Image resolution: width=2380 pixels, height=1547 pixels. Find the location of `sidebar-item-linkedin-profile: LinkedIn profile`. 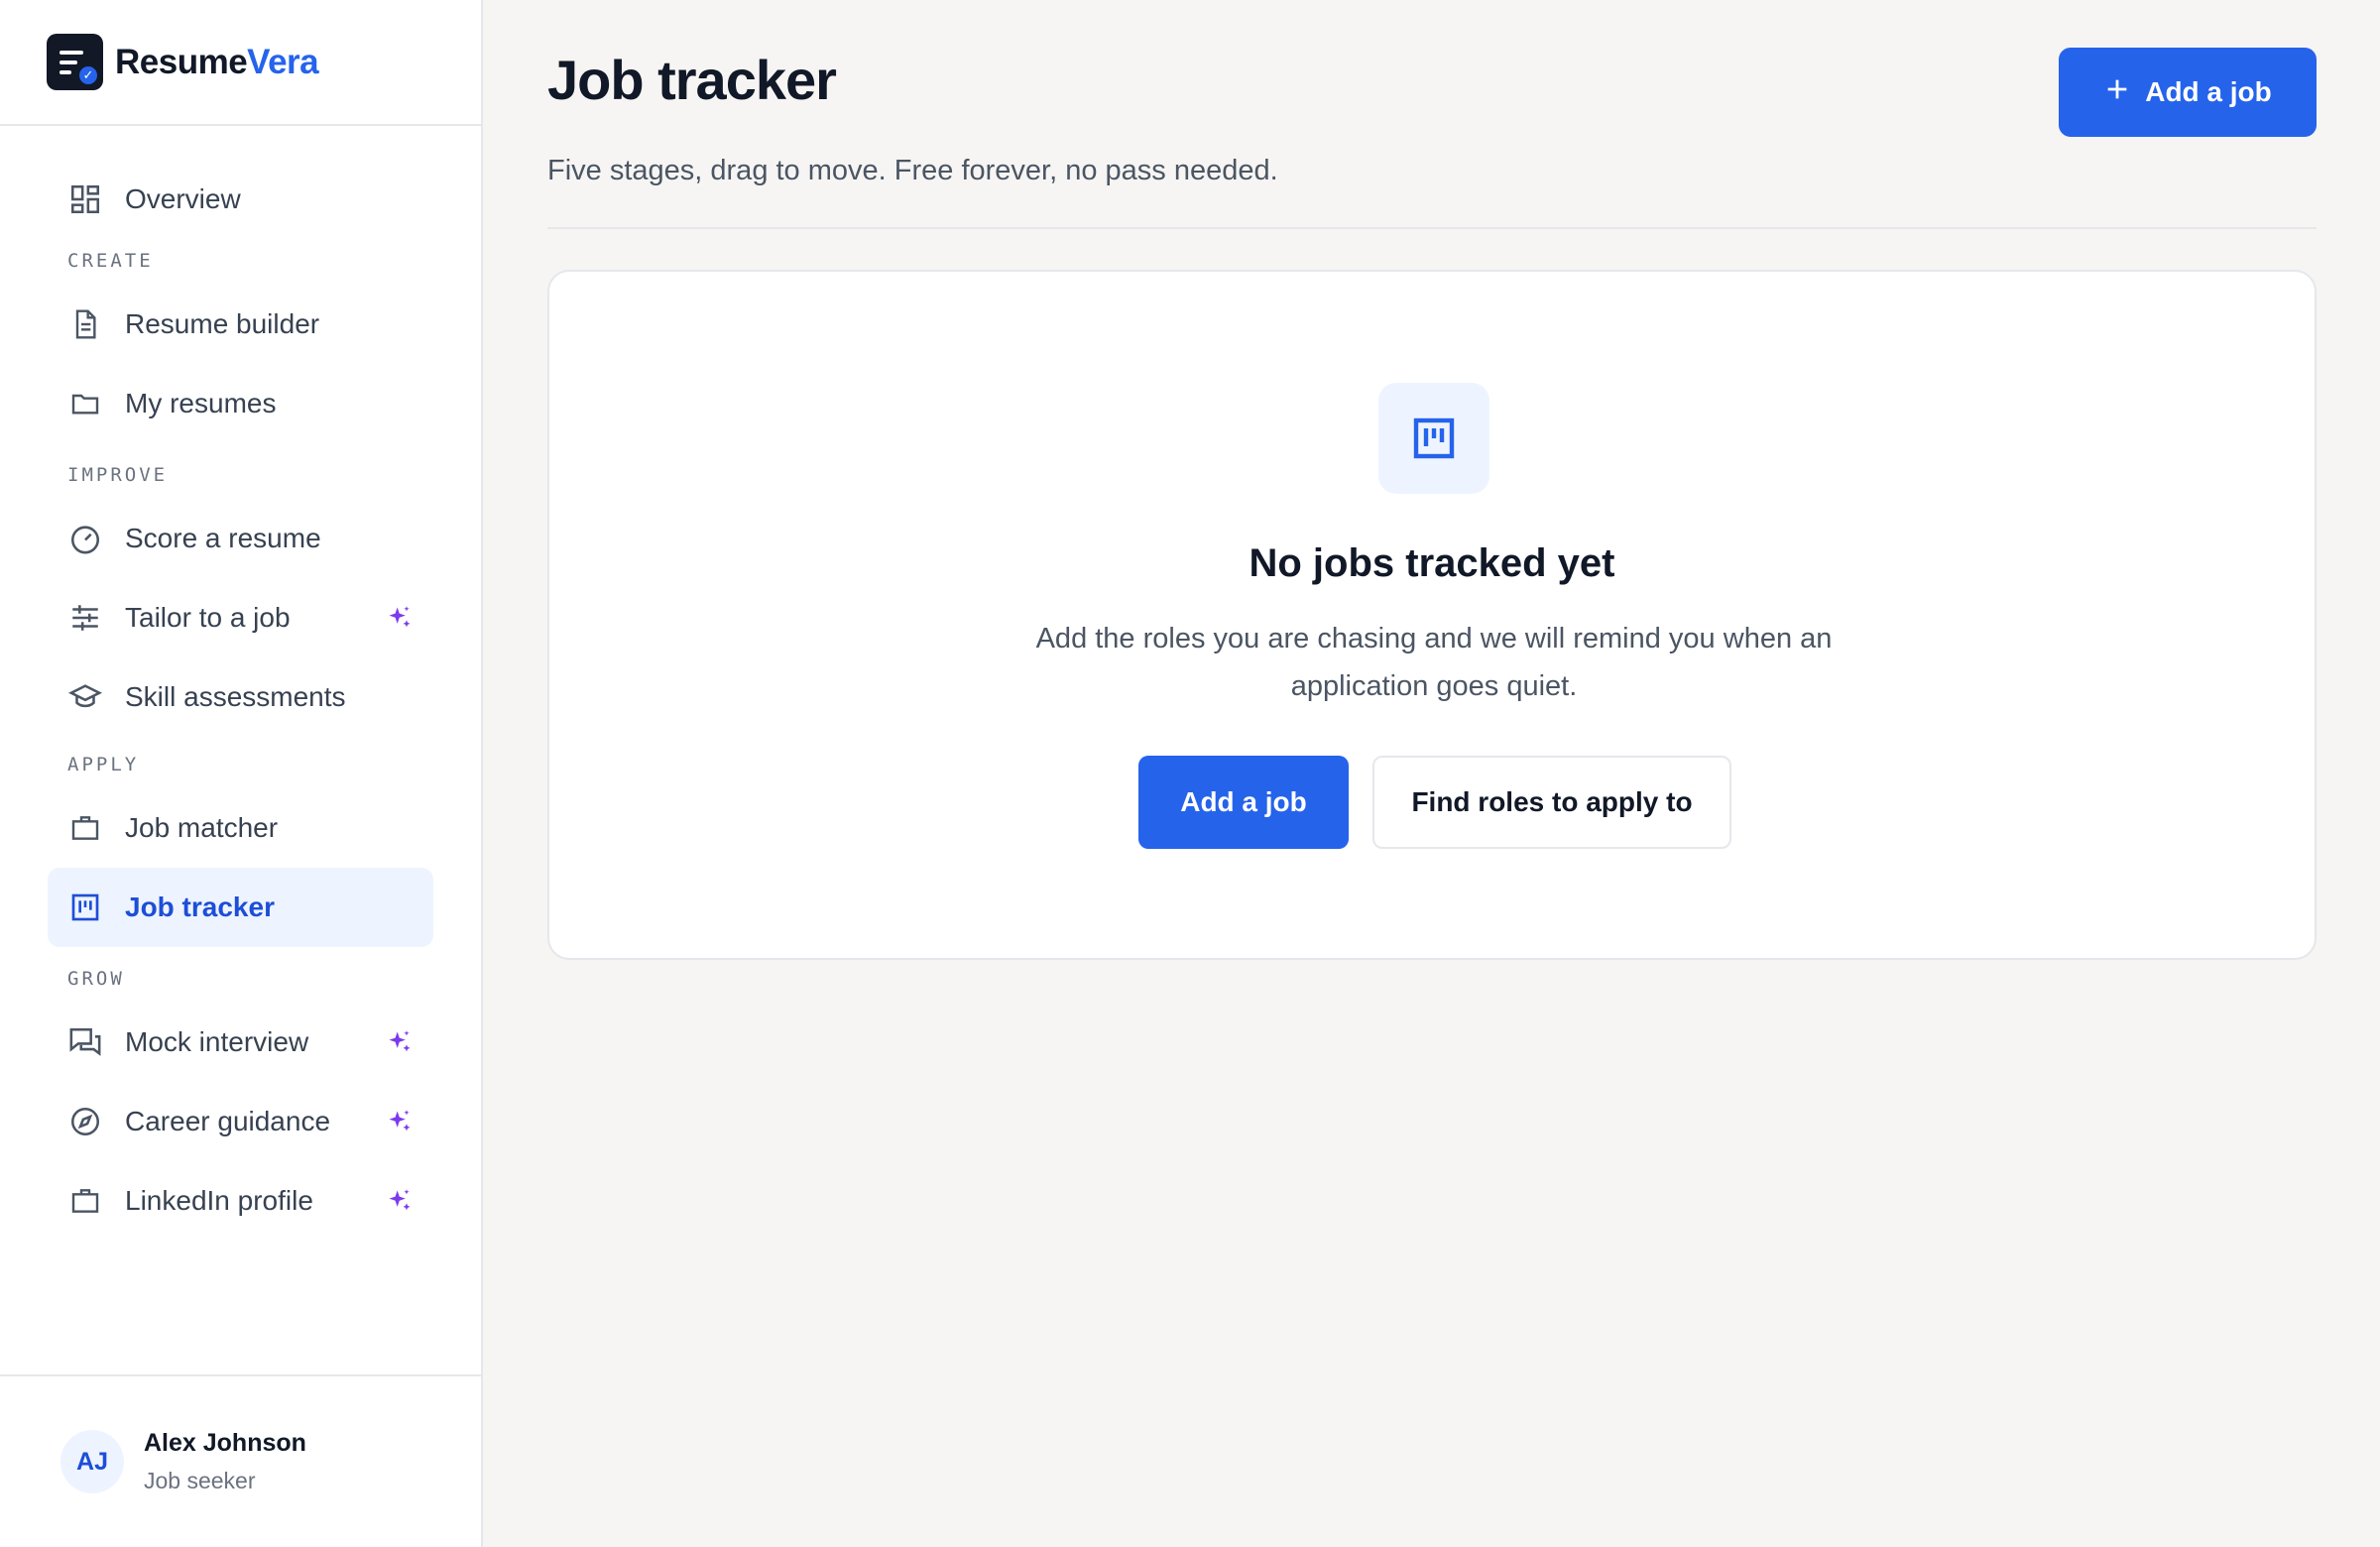

sidebar-item-linkedin-profile: LinkedIn profile is located at coordinates (240, 1201).